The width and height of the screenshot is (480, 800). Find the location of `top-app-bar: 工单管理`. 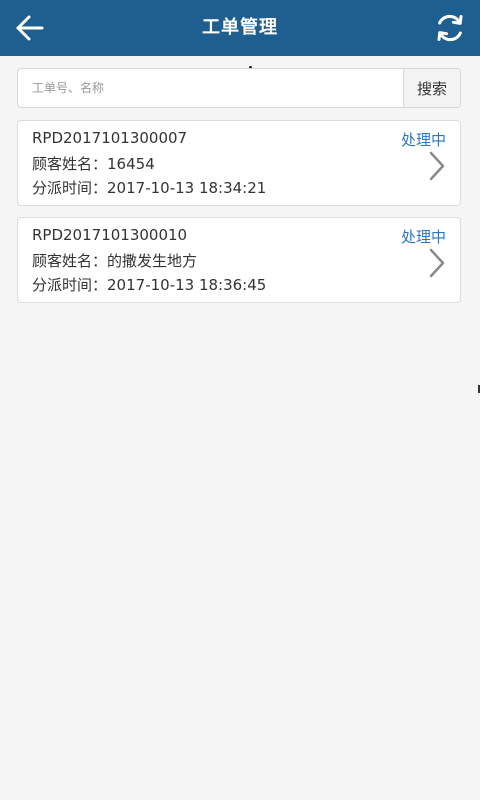

top-app-bar: 工单管理 is located at coordinates (240, 28).